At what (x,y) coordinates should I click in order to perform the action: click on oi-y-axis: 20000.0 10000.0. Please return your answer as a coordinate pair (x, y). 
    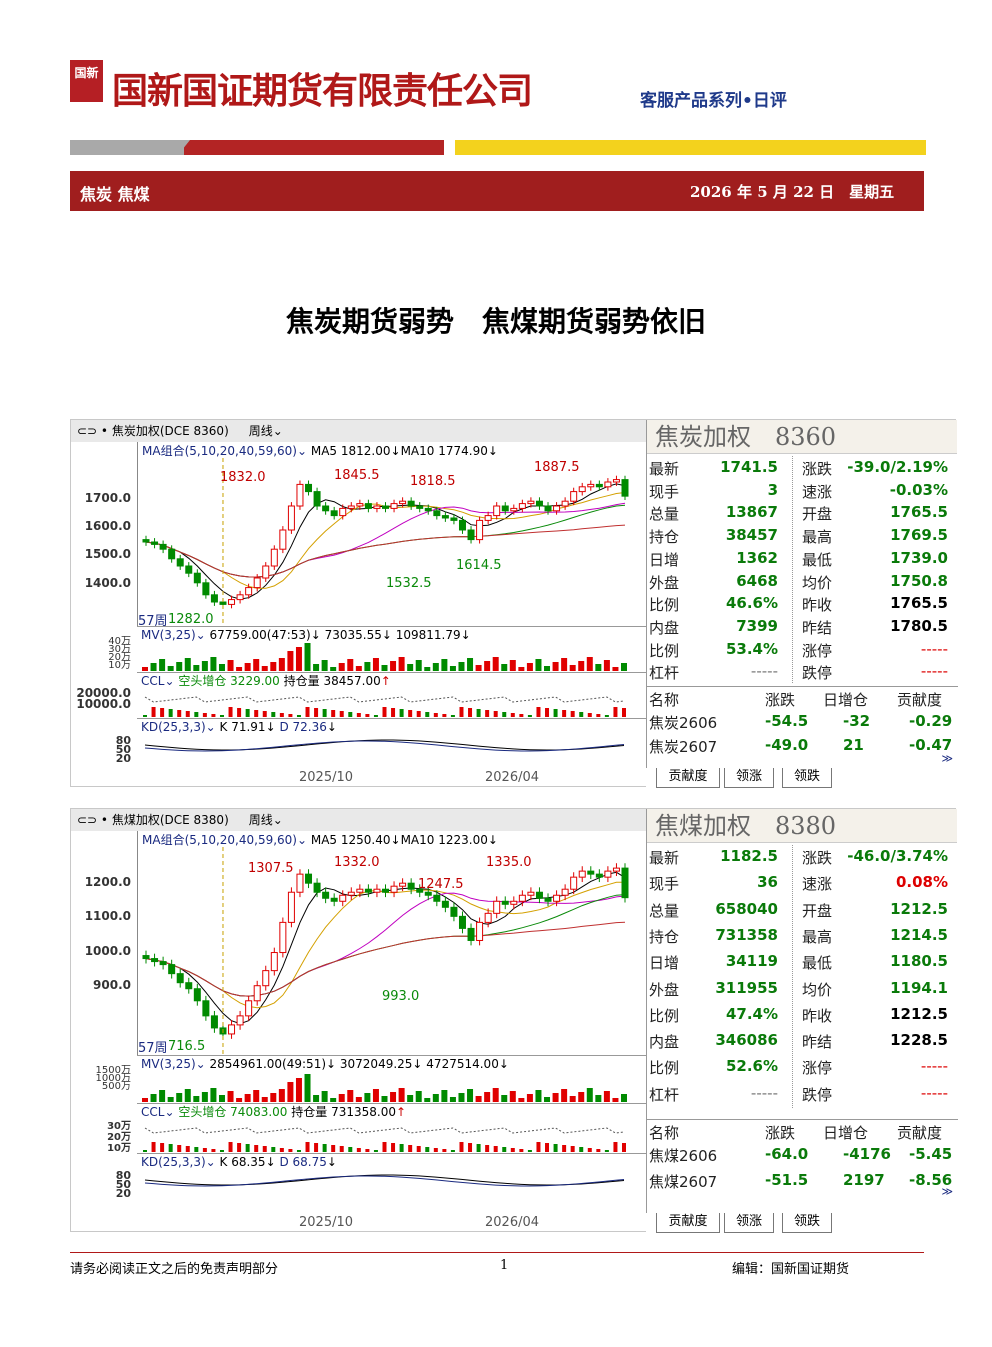
    Looking at the image, I should click on (104, 702).